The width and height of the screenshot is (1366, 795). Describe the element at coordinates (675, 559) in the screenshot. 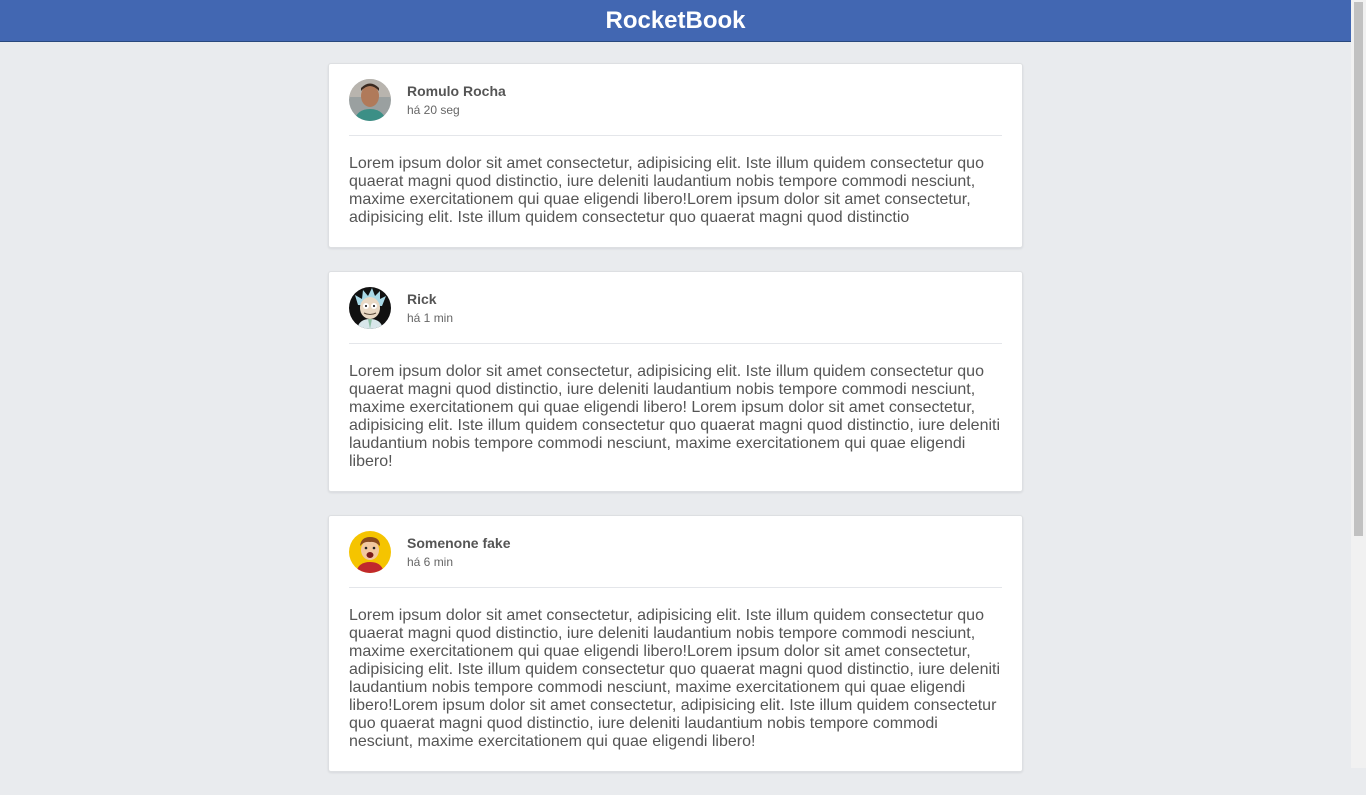

I see `post-header: Somenone fake há 6 min` at that location.